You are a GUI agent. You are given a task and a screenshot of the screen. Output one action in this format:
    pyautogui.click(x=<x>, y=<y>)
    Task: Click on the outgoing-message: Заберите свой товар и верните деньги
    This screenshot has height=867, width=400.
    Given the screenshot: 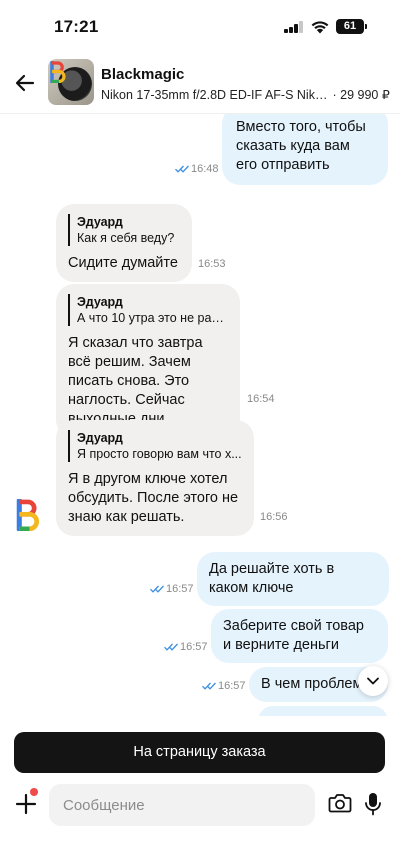 What is the action you would take?
    pyautogui.click(x=299, y=636)
    